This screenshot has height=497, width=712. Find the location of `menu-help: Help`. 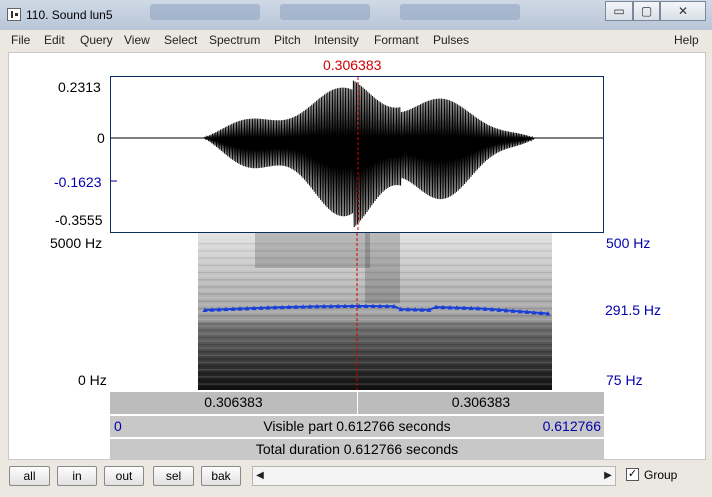

menu-help: Help is located at coordinates (686, 40).